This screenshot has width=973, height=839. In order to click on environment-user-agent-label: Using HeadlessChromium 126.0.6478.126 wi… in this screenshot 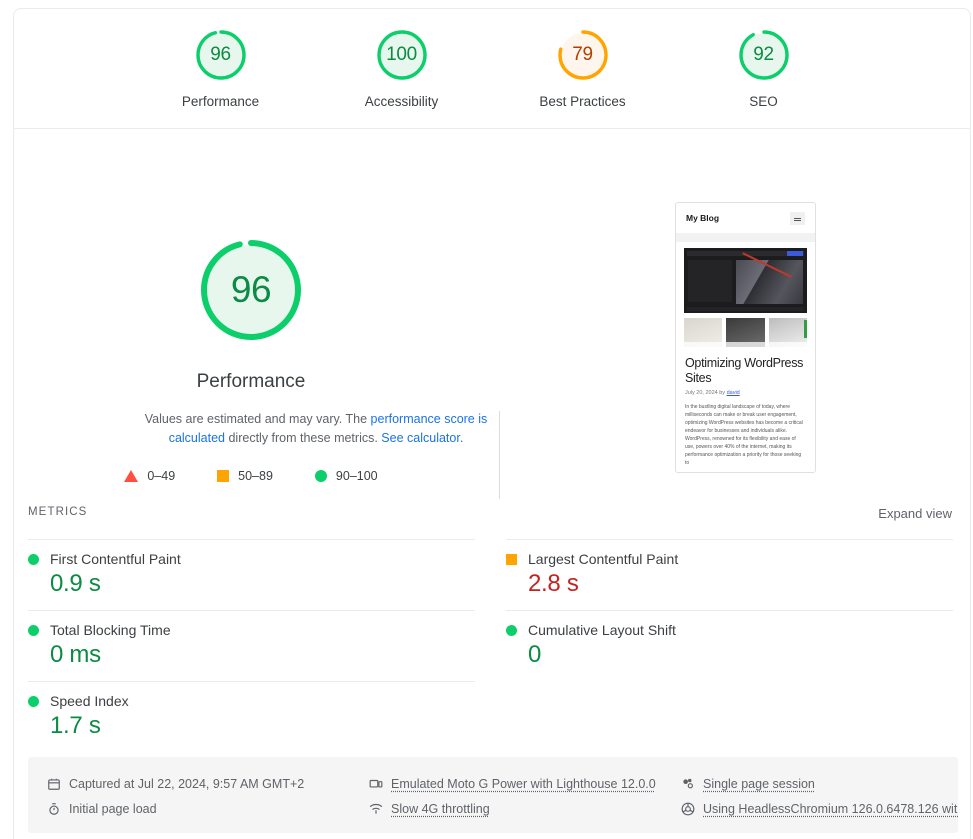, I will do `click(830, 809)`.